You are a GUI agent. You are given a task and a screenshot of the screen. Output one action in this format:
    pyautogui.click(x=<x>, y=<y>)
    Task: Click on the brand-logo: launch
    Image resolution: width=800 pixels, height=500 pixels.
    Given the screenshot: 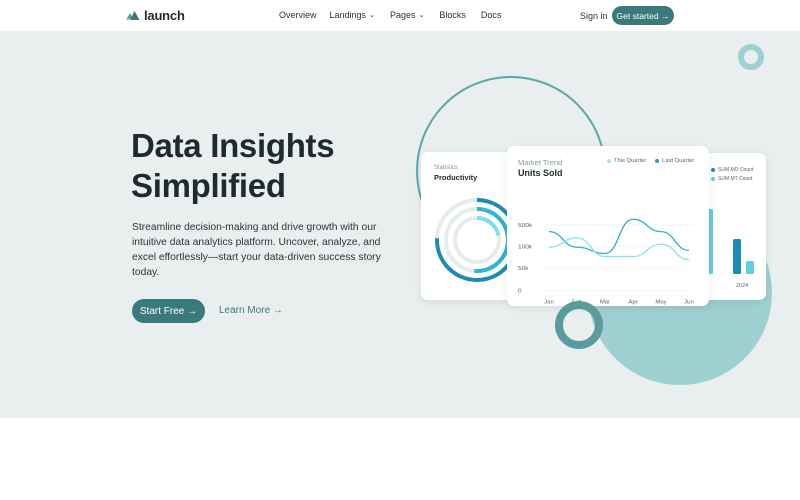 What is the action you would take?
    pyautogui.click(x=155, y=15)
    